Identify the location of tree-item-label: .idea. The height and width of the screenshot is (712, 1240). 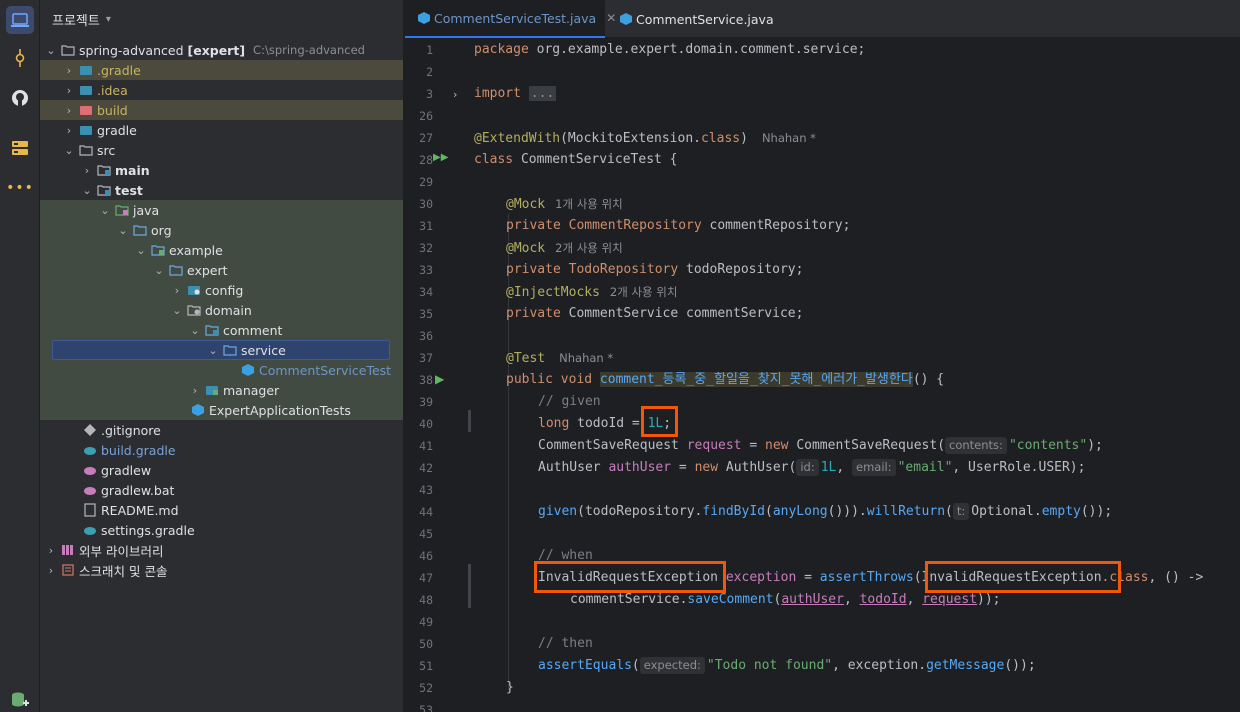
(112, 90).